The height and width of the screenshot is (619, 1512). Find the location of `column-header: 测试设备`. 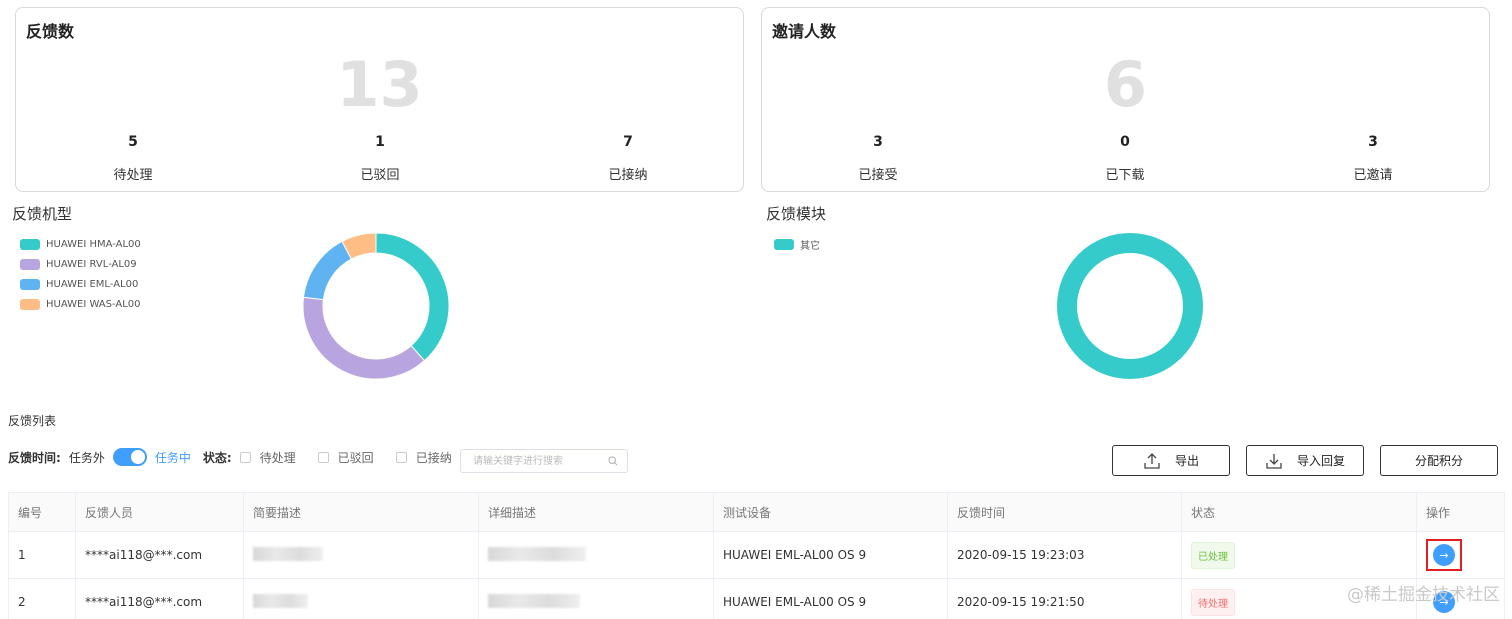

column-header: 测试设备 is located at coordinates (830, 512).